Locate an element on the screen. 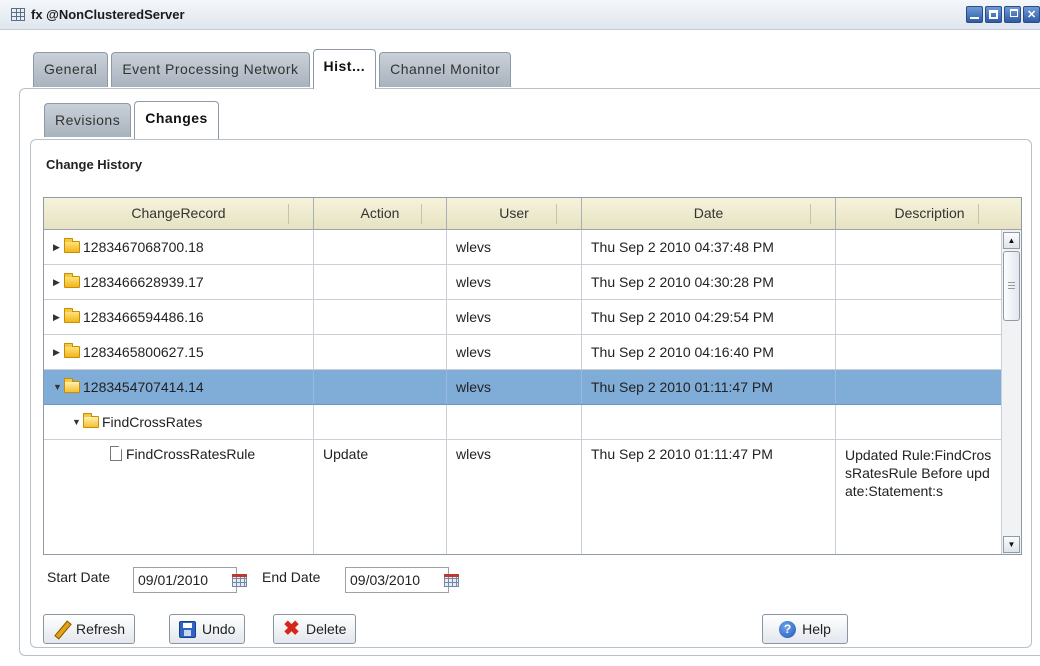 This screenshot has height=666, width=1040. restore-icon is located at coordinates (1012, 14).